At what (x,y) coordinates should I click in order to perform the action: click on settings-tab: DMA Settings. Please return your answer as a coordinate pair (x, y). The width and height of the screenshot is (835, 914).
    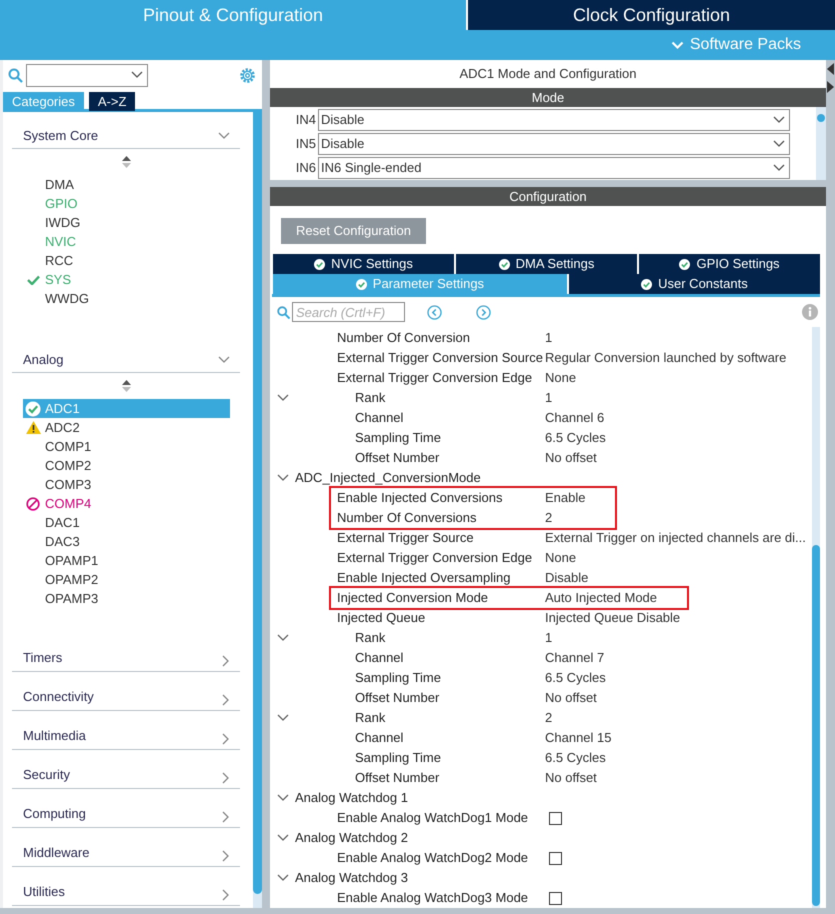
    Looking at the image, I should click on (546, 264).